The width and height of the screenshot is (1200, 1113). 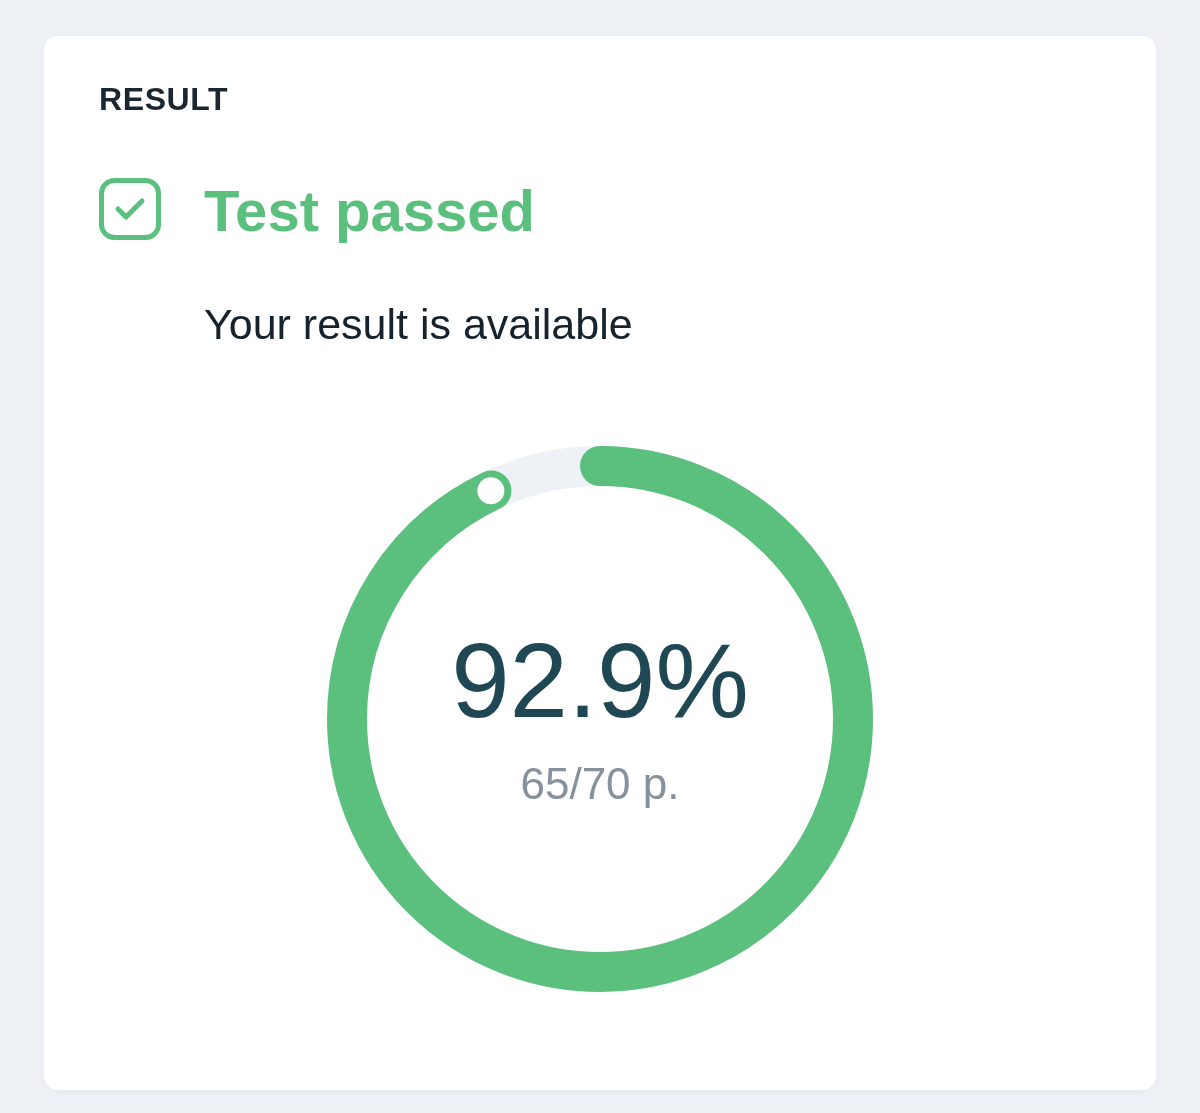 I want to click on status-title: Test passed, so click(x=369, y=211).